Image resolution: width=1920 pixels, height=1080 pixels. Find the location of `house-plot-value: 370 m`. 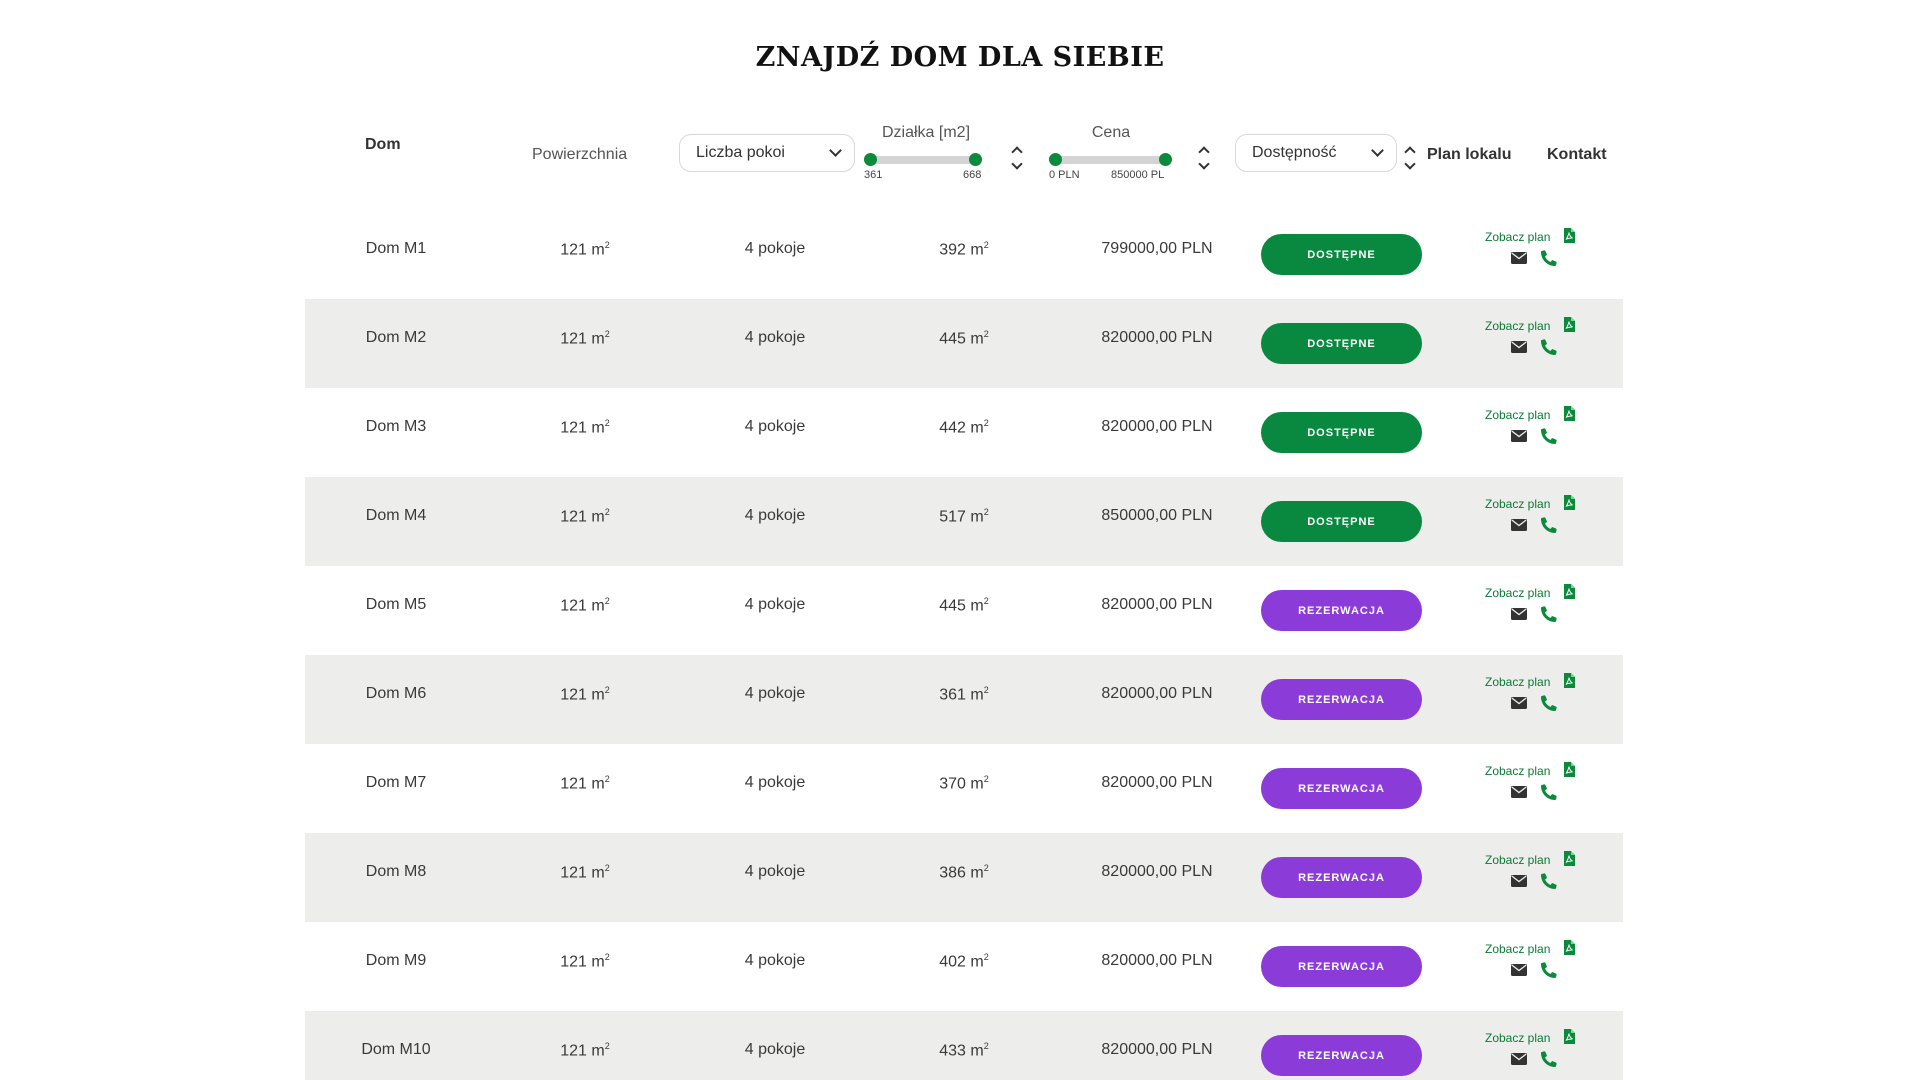

house-plot-value: 370 m is located at coordinates (961, 784).